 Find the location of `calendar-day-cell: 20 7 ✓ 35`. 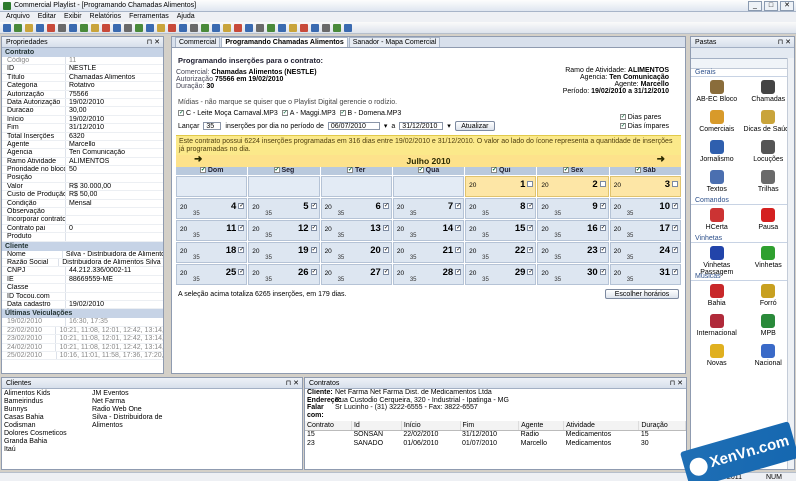

calendar-day-cell: 20 7 ✓ 35 is located at coordinates (428, 208).